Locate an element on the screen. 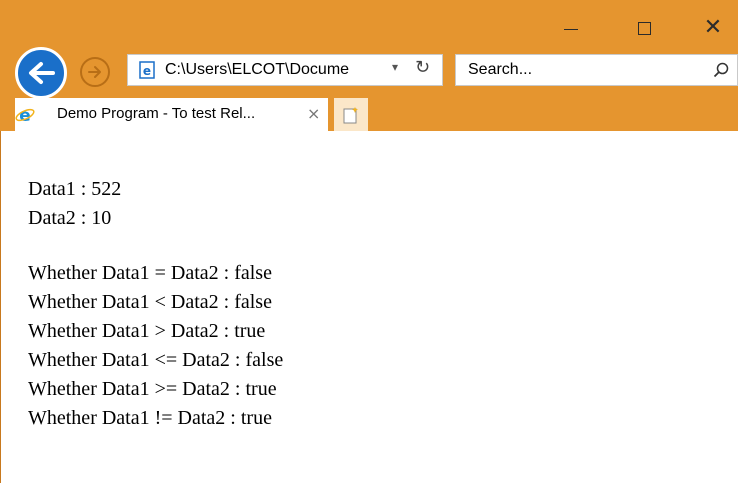 The image size is (738, 483). tab-demo-program: e Demo Program - To test Rel... × is located at coordinates (171, 114).